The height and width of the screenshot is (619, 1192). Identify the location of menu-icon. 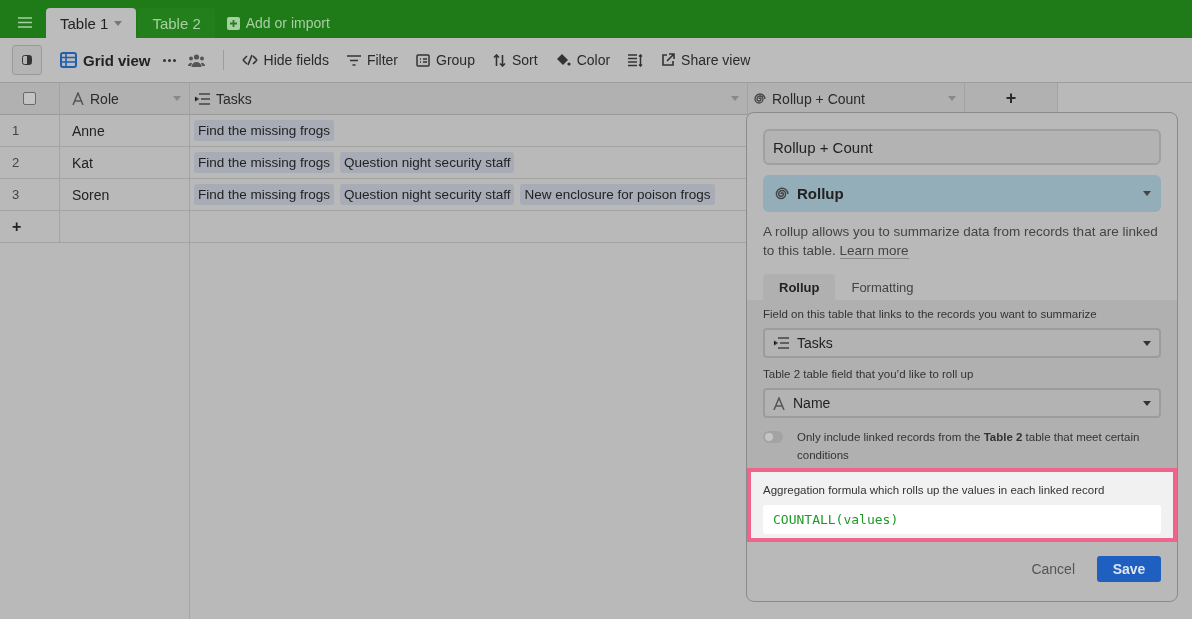
(25, 22).